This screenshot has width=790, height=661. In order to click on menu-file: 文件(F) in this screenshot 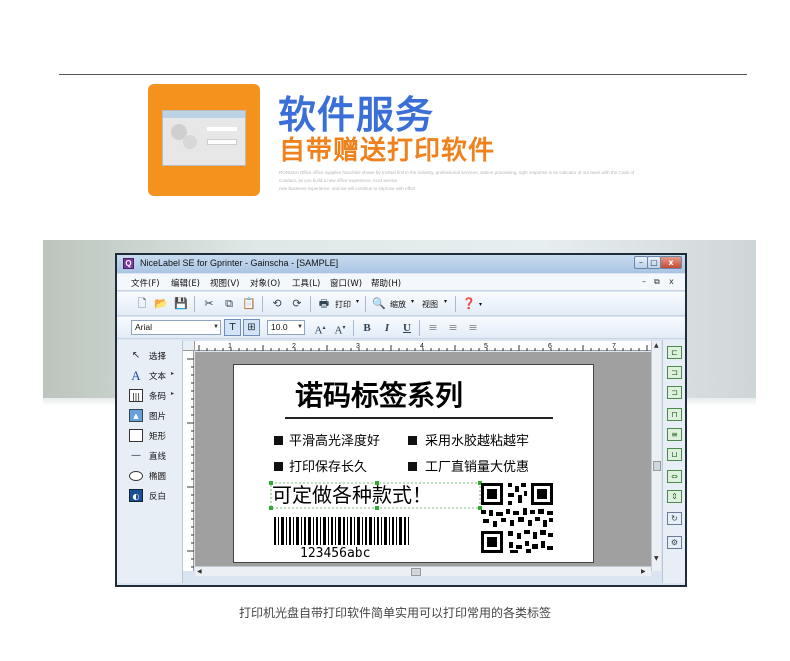, I will do `click(145, 283)`.